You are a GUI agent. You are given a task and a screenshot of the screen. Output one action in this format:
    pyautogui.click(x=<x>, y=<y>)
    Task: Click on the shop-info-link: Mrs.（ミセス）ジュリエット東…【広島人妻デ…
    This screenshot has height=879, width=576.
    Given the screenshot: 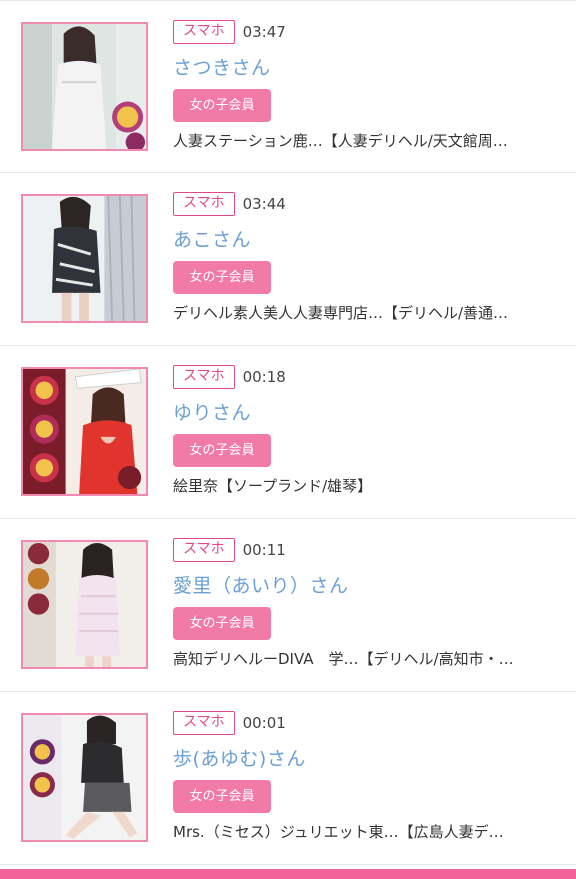 What is the action you would take?
    pyautogui.click(x=365, y=831)
    